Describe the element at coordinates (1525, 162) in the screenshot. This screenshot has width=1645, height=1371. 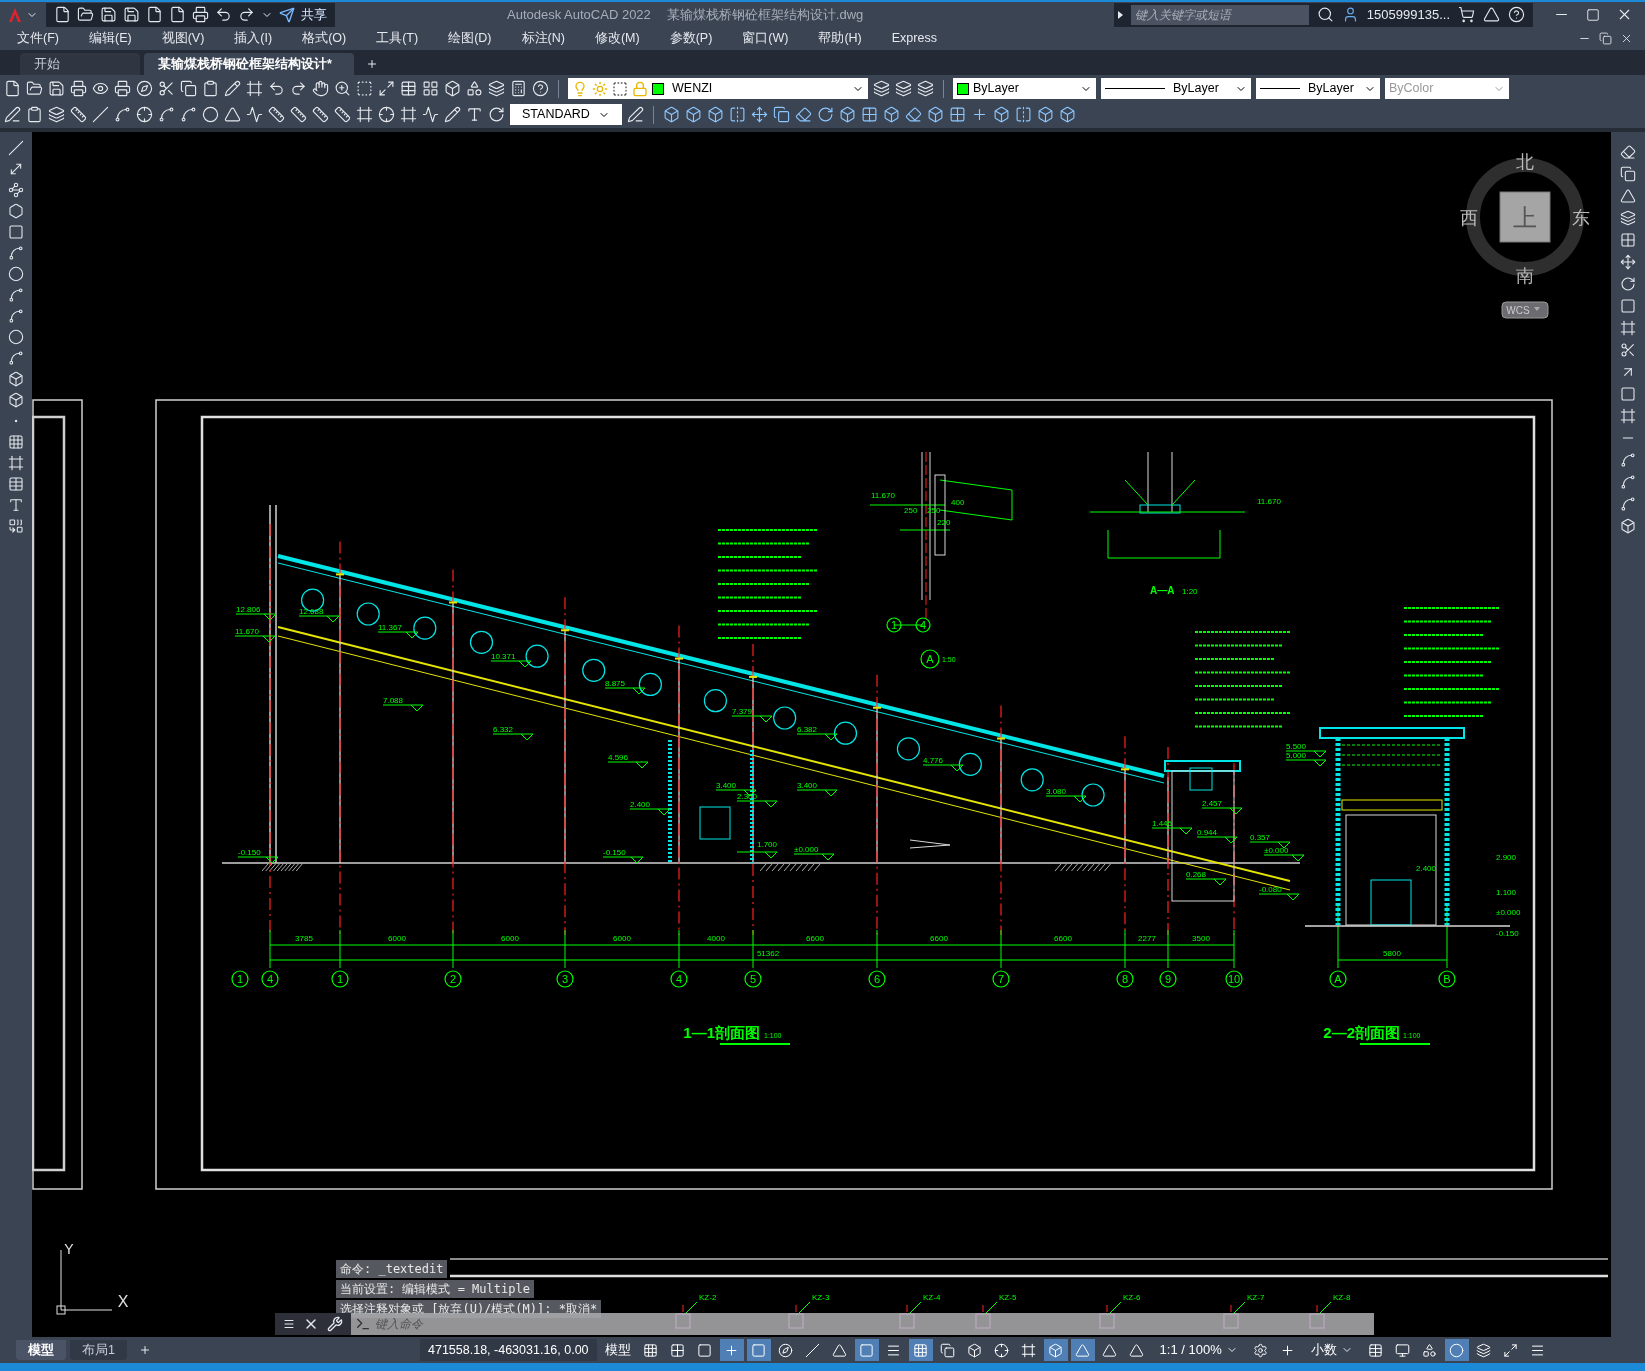
I see `compass-label: 北` at that location.